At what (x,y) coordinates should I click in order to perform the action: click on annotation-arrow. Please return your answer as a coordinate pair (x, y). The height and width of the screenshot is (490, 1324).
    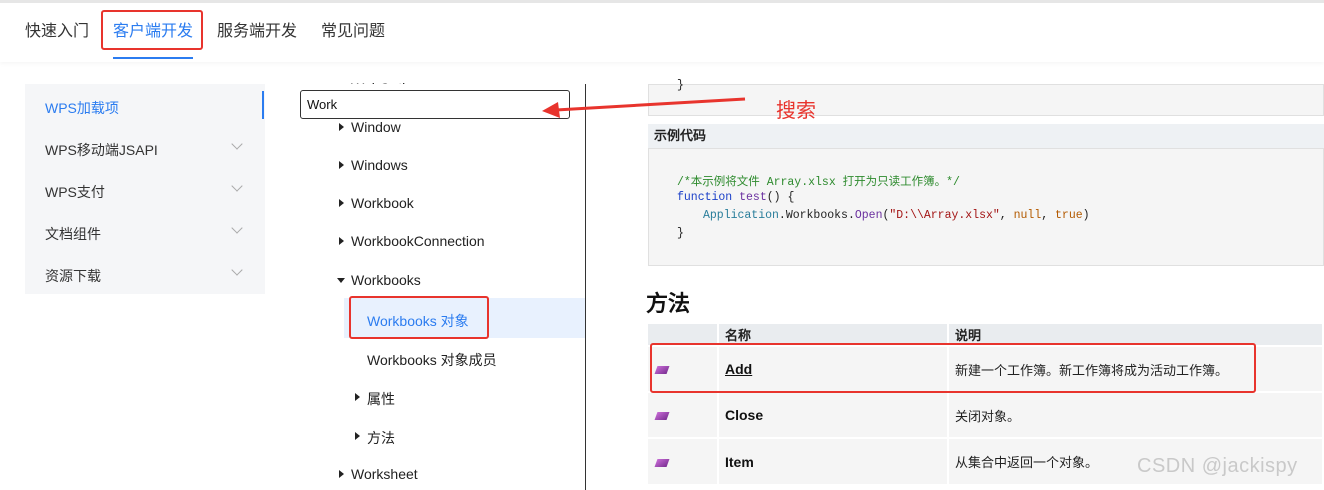
    Looking at the image, I should click on (644, 107).